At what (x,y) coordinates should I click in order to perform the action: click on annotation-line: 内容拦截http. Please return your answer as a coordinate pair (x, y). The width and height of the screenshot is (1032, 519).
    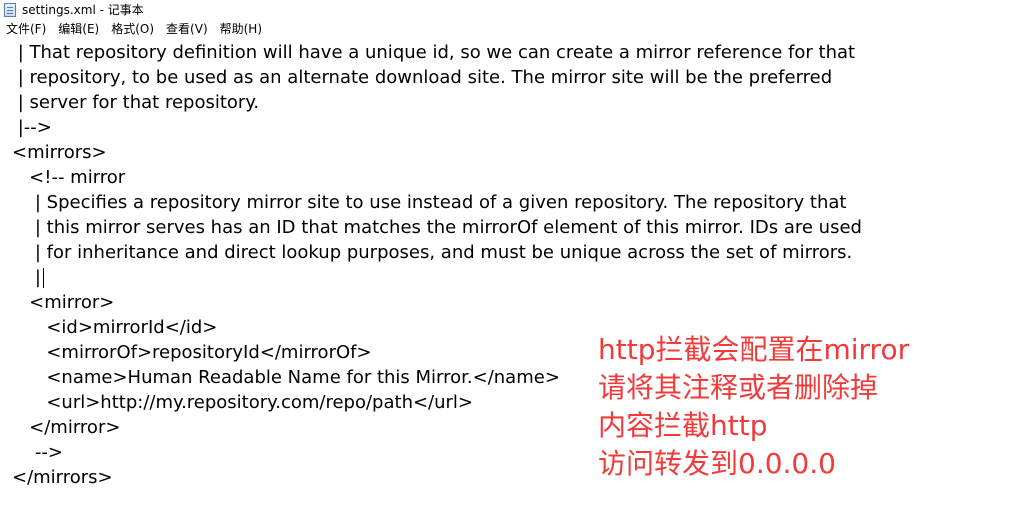
    Looking at the image, I should click on (683, 425).